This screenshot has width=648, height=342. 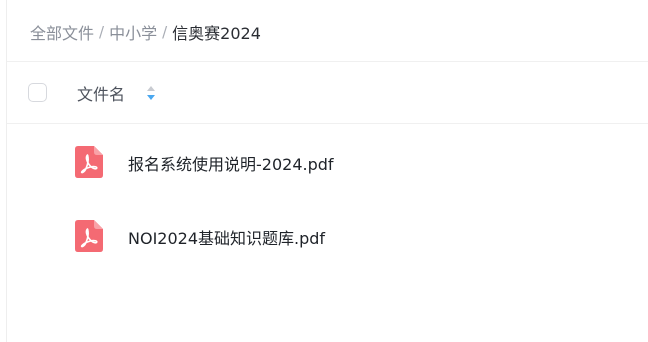 I want to click on file-name: 报名系统使用说明-2024.pdf, so click(x=231, y=163).